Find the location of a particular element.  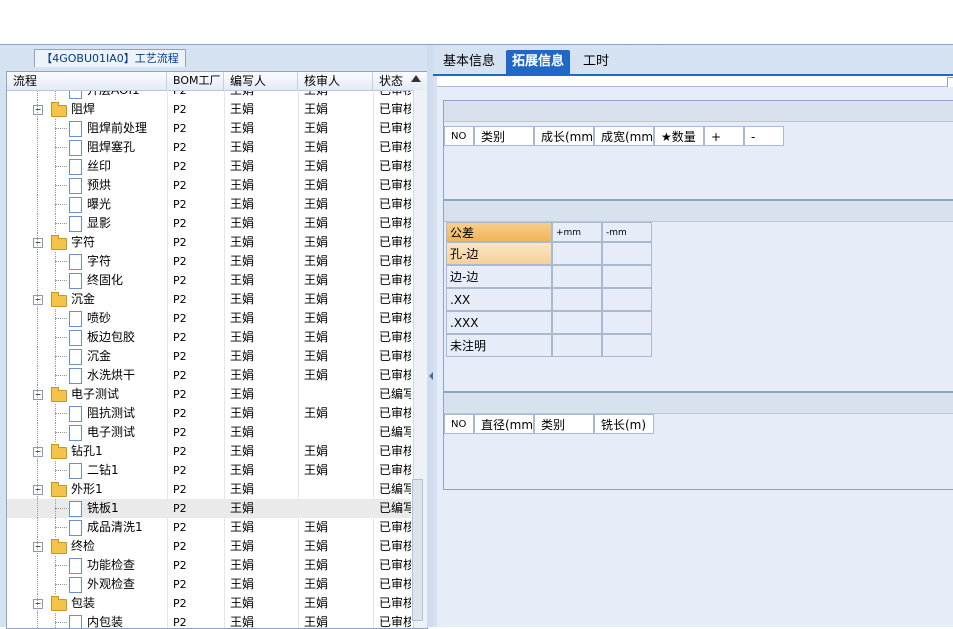

tree-row: 铣板1 P2 王娟 已编写 is located at coordinates (209, 508).